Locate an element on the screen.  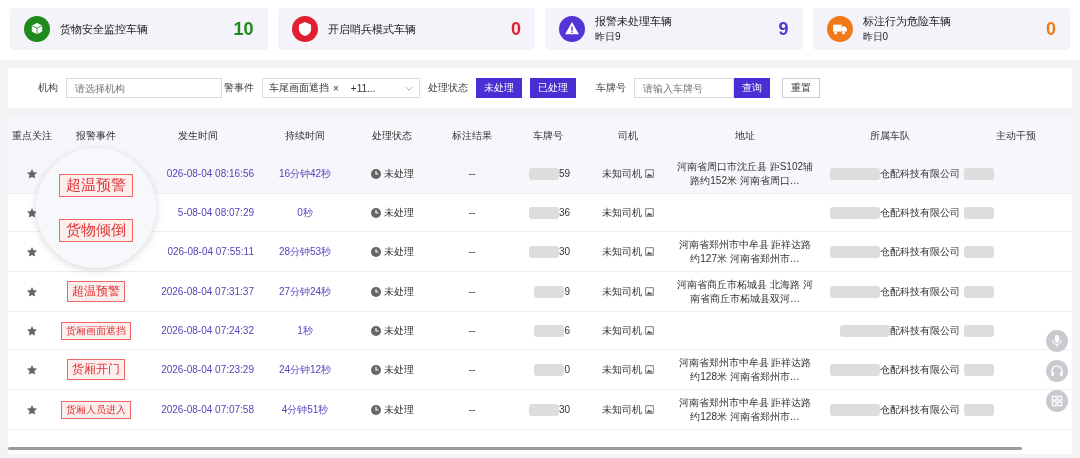
card-title: 报警未处理车辆 is located at coordinates (634, 21).